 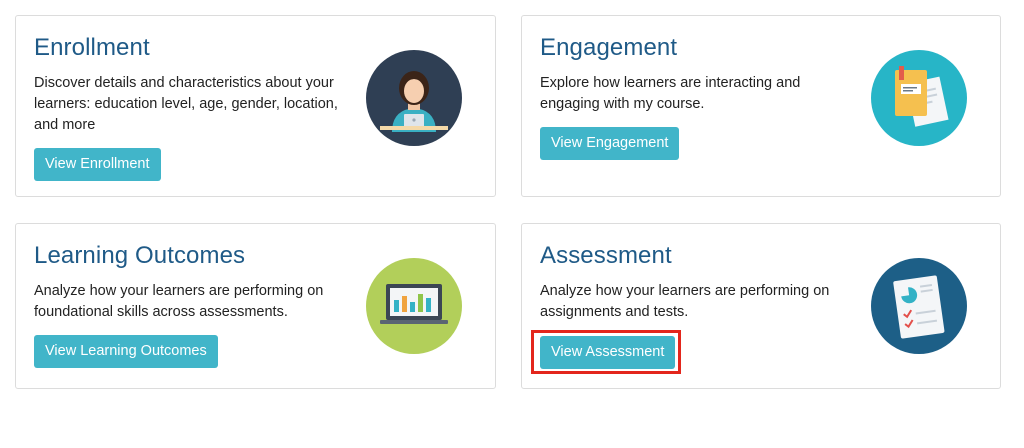 I want to click on engagement-title: Engagement, so click(x=609, y=47).